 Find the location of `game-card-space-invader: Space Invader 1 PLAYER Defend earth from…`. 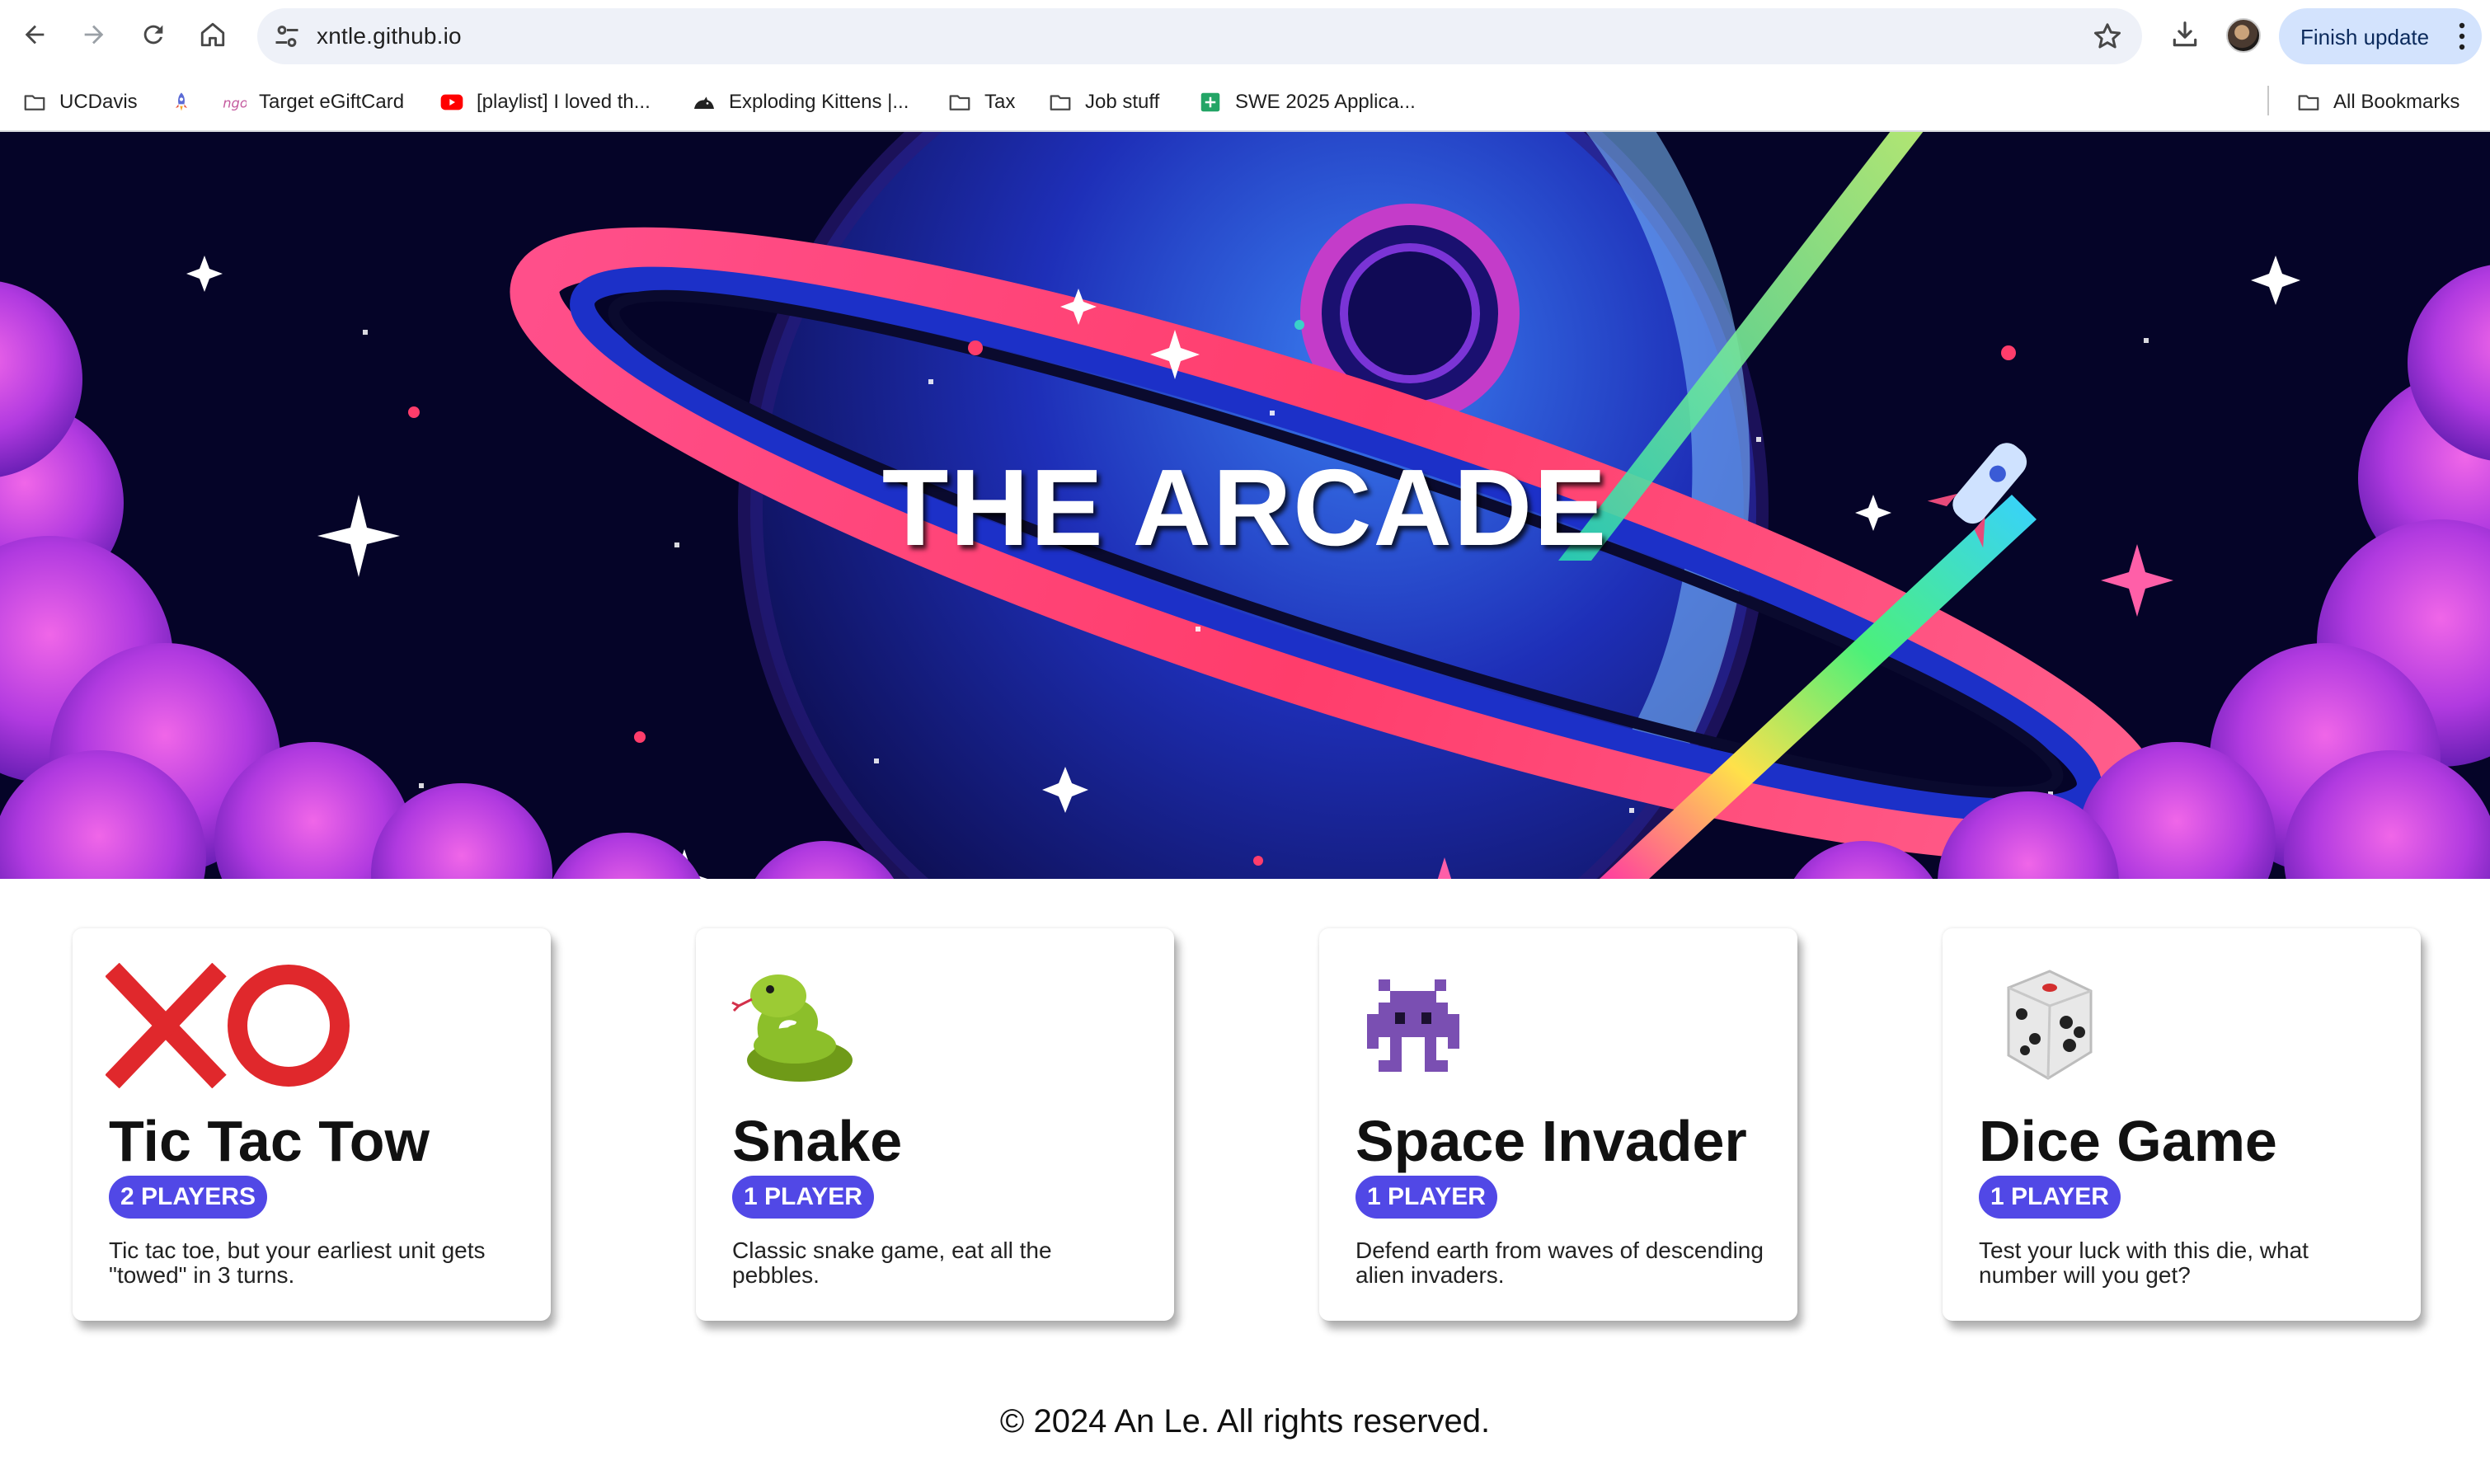

game-card-space-invader: Space Invader 1 PLAYER Defend earth from… is located at coordinates (1558, 1124).